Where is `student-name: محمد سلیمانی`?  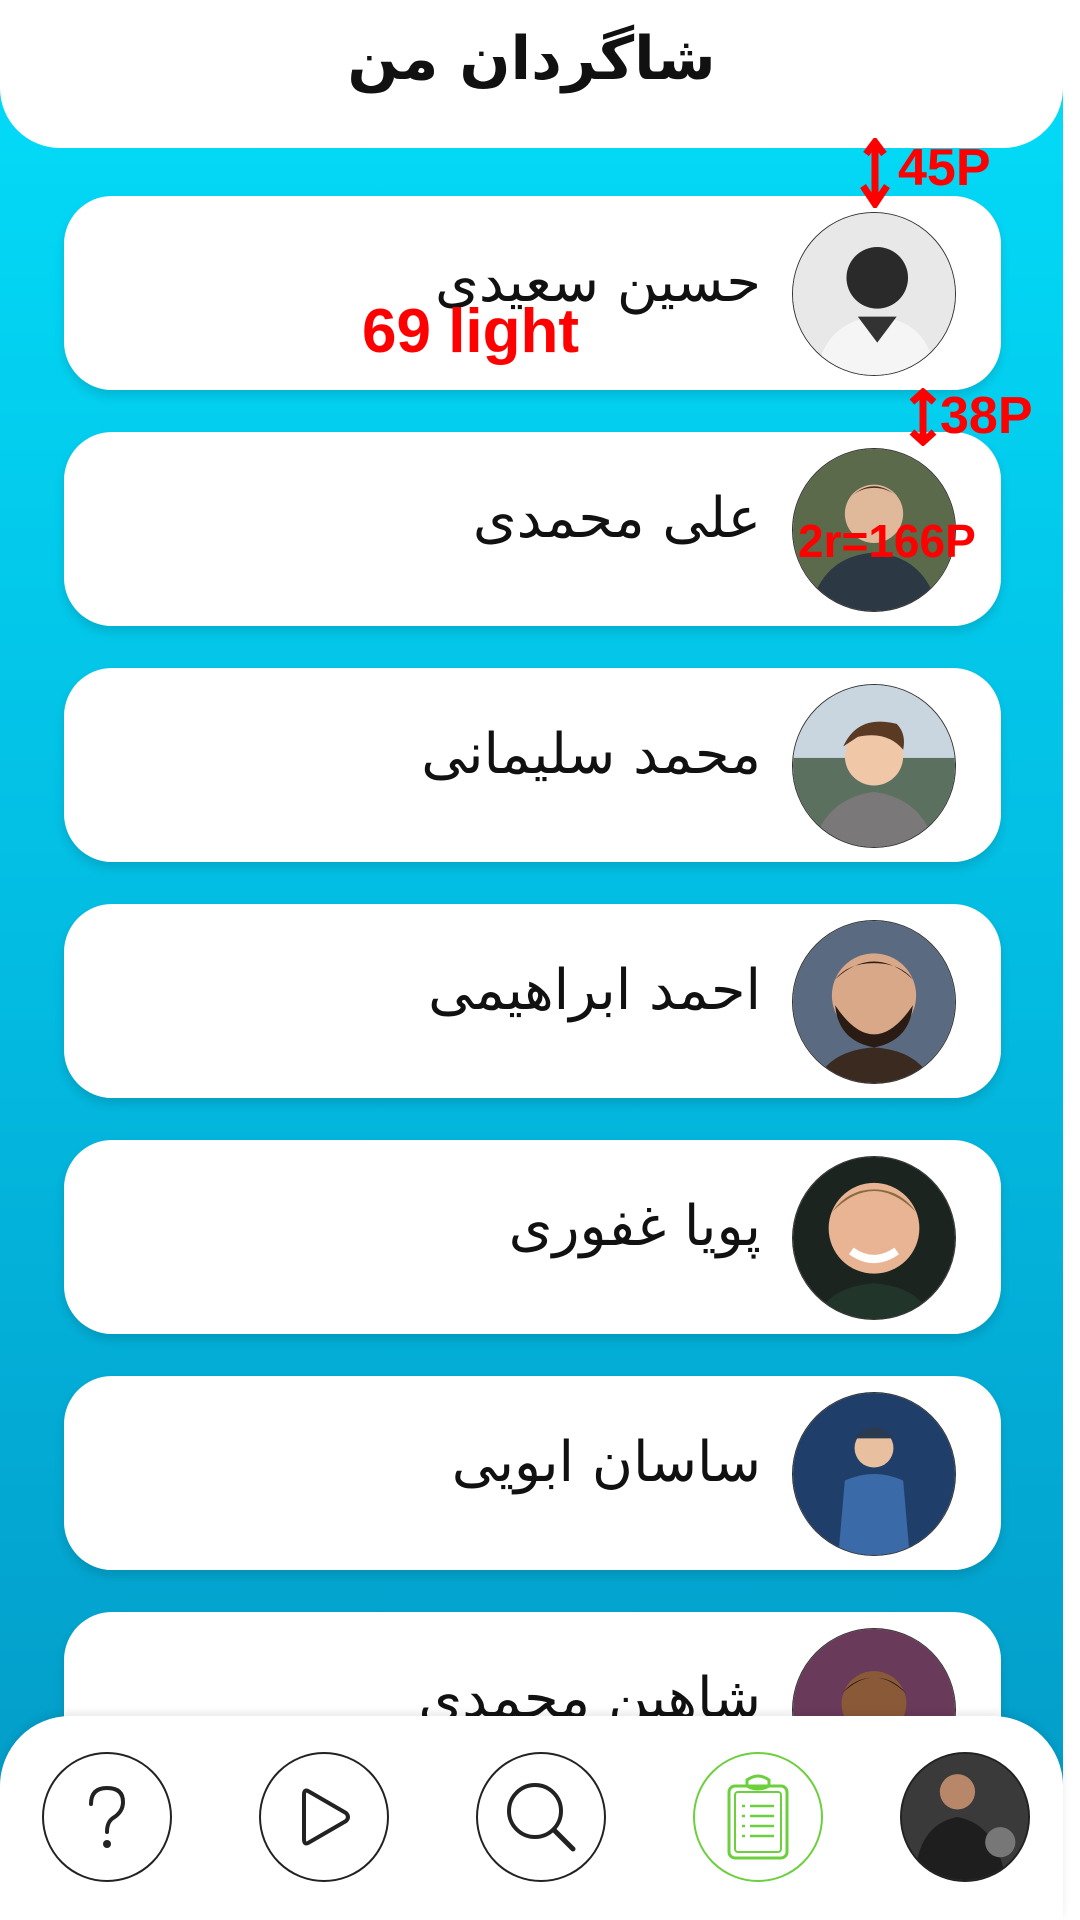 student-name: محمد سلیمانی is located at coordinates (591, 754).